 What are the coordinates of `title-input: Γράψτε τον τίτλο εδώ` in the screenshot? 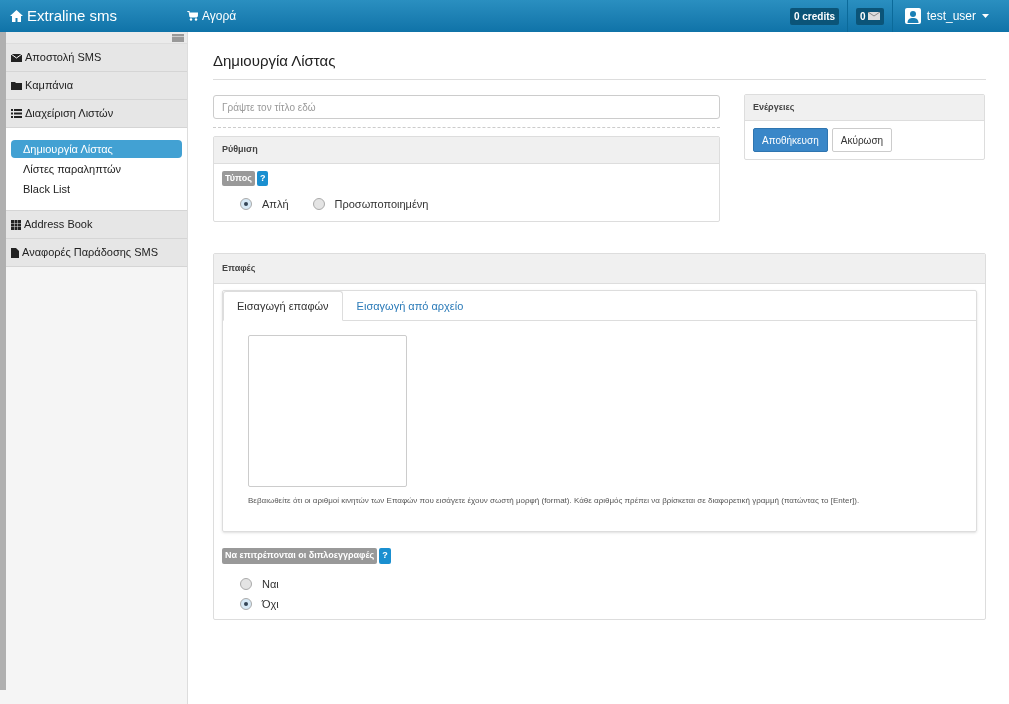 It's located at (466, 107).